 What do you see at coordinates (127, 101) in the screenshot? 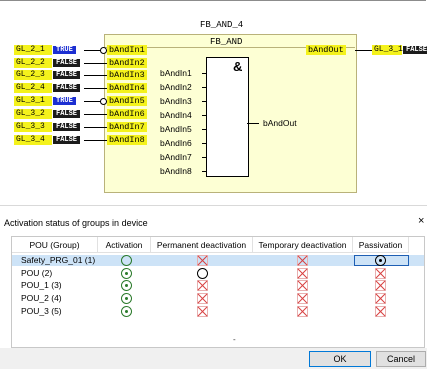
I see `fb-input-pin-5: bAndIn5` at bounding box center [127, 101].